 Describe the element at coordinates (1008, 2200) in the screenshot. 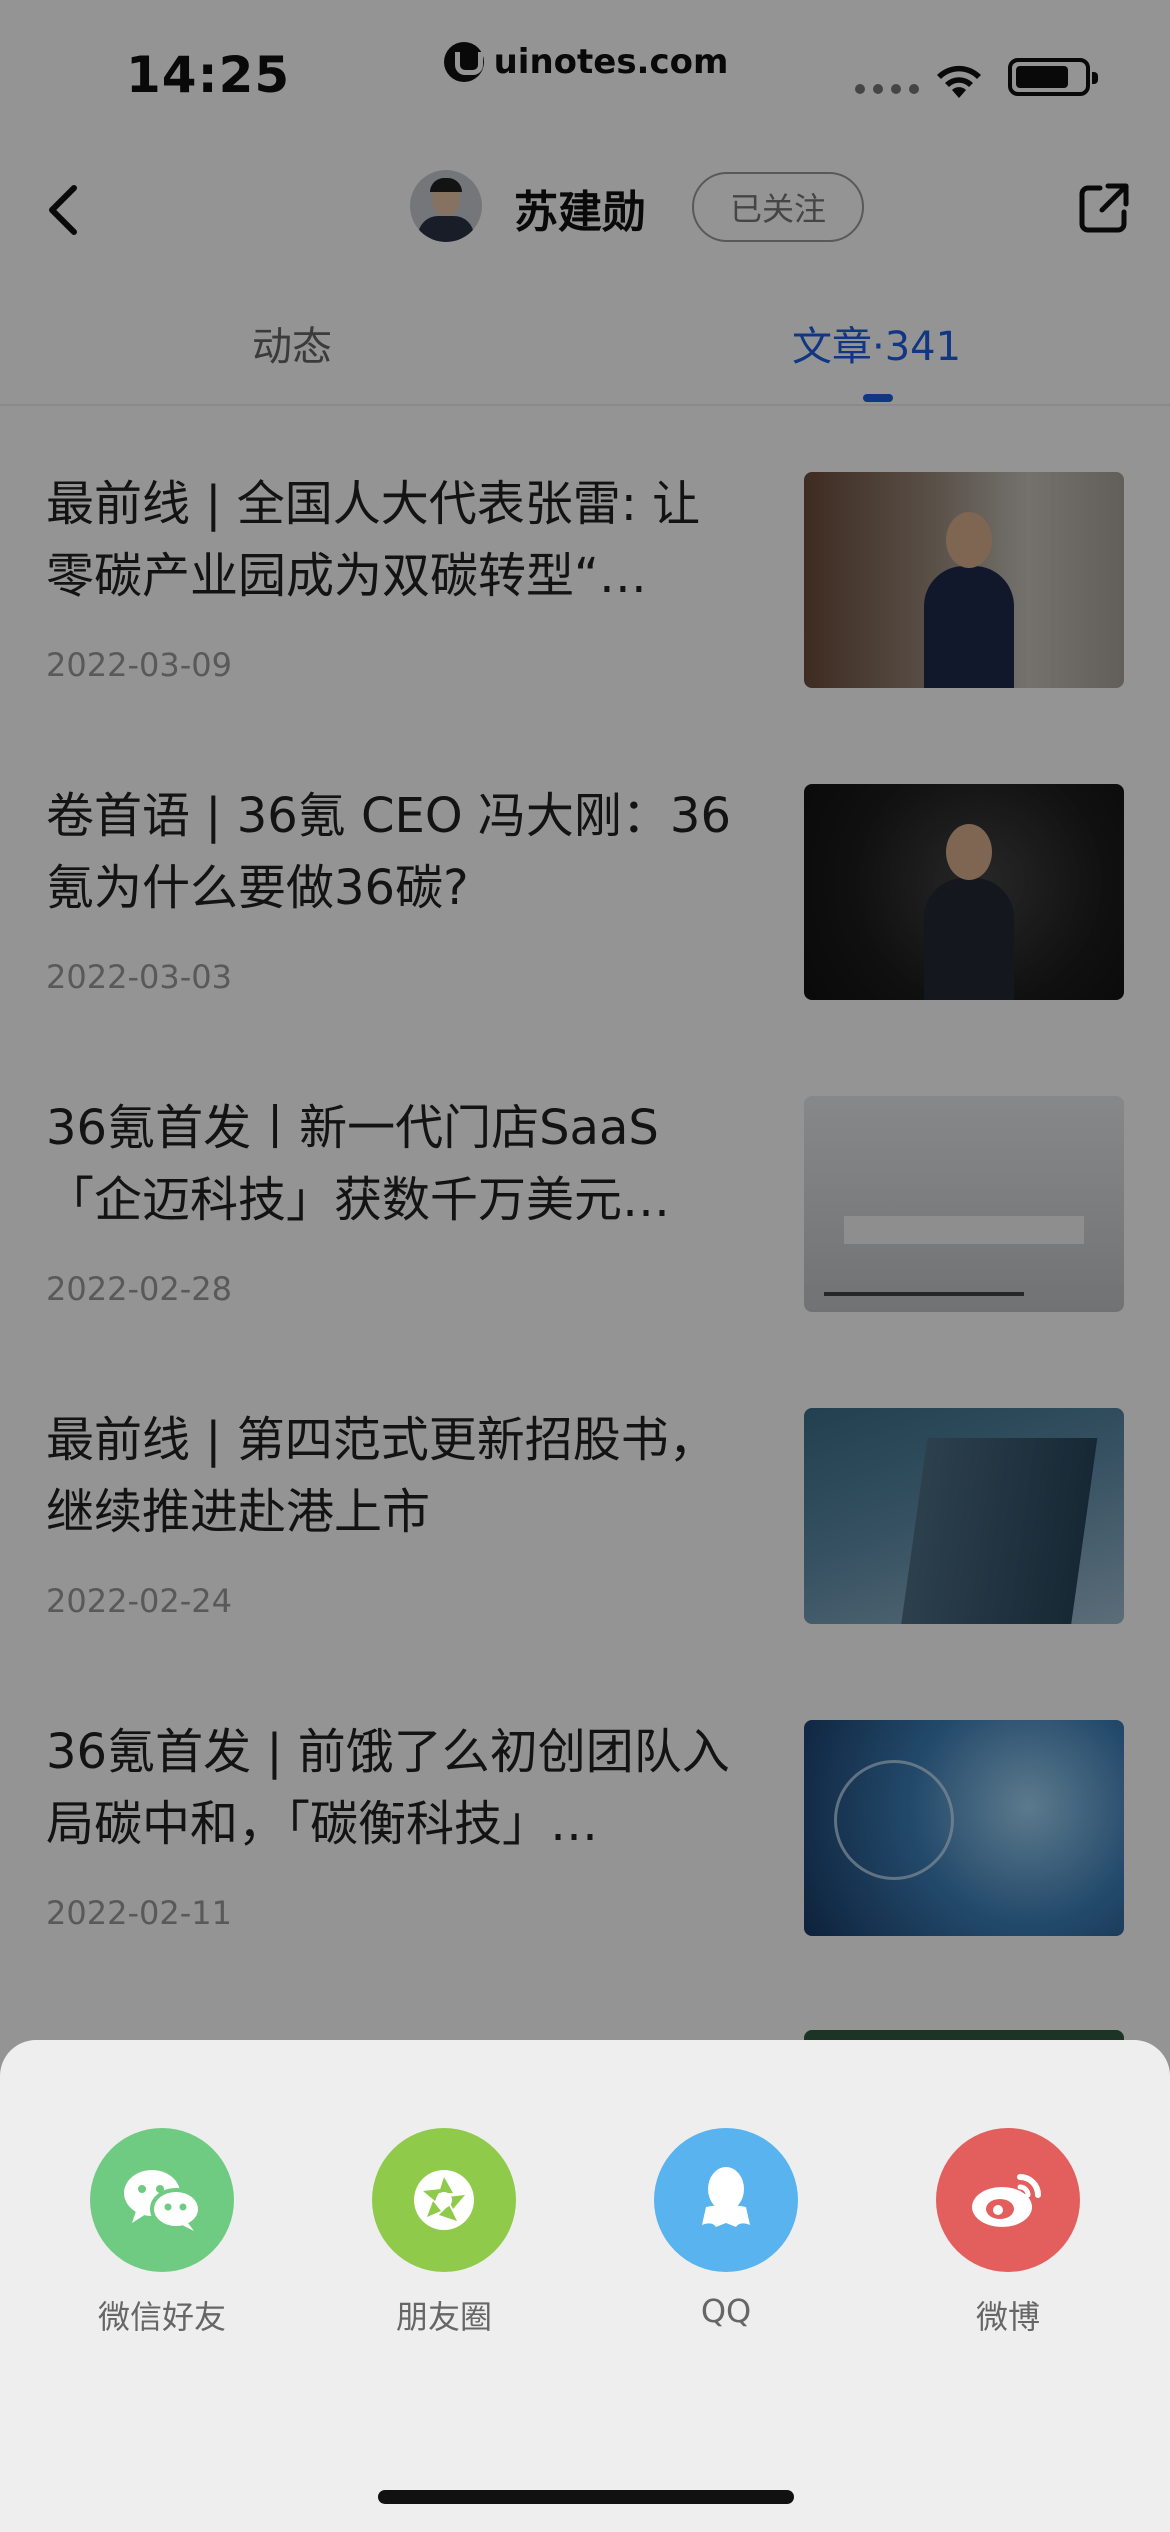

I see `weibo-icon` at that location.